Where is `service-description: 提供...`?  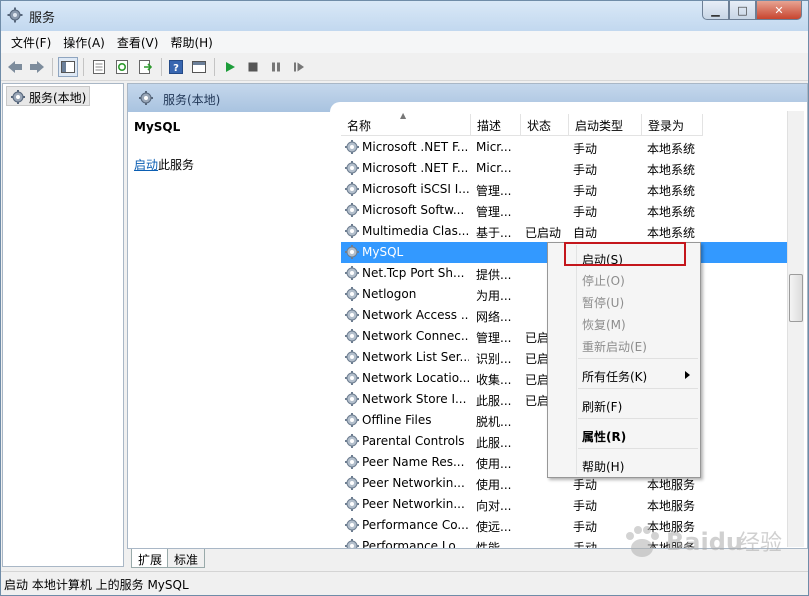 service-description: 提供... is located at coordinates (494, 275).